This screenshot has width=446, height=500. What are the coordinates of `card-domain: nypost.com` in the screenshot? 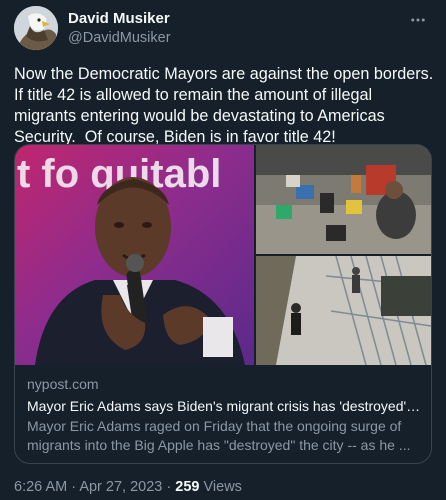 It's located at (63, 384).